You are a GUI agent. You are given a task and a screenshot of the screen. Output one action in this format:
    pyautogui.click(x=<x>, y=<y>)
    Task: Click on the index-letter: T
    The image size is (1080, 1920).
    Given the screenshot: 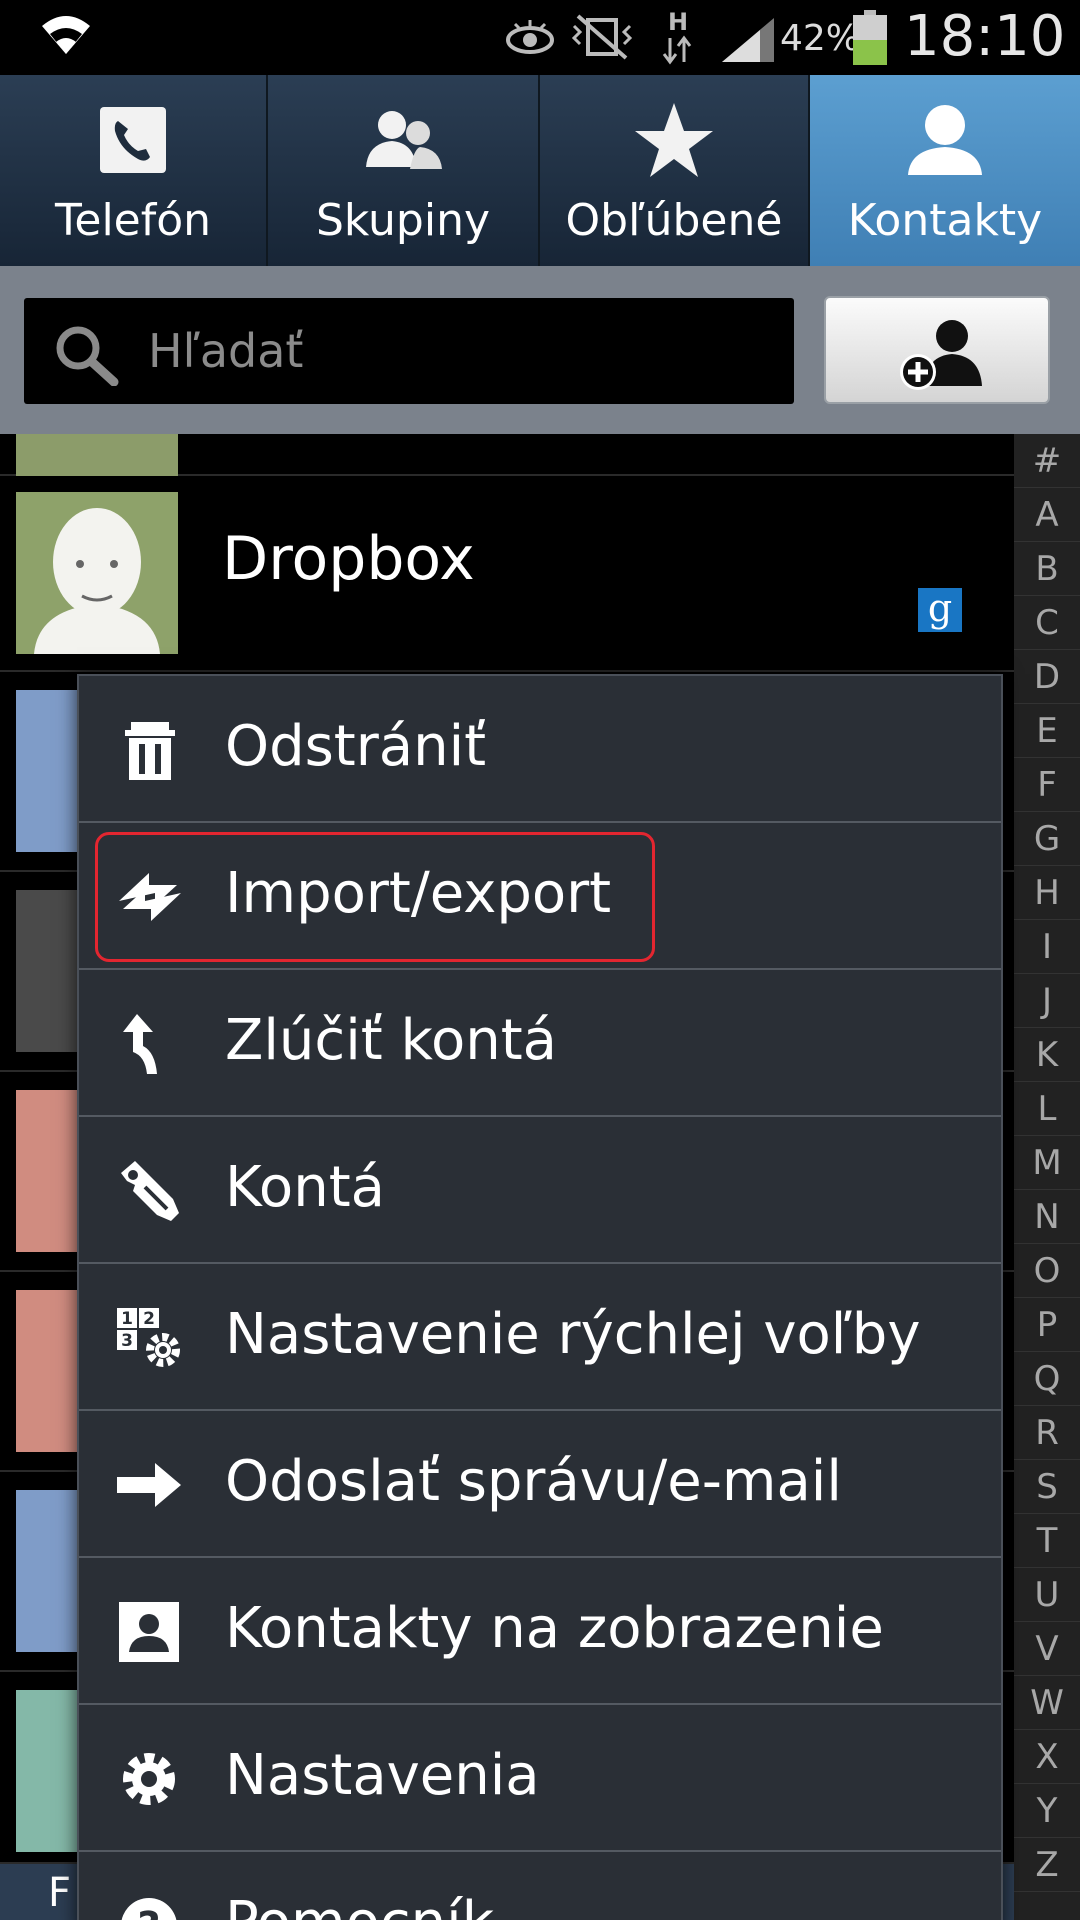 What is the action you would take?
    pyautogui.click(x=1047, y=1541)
    